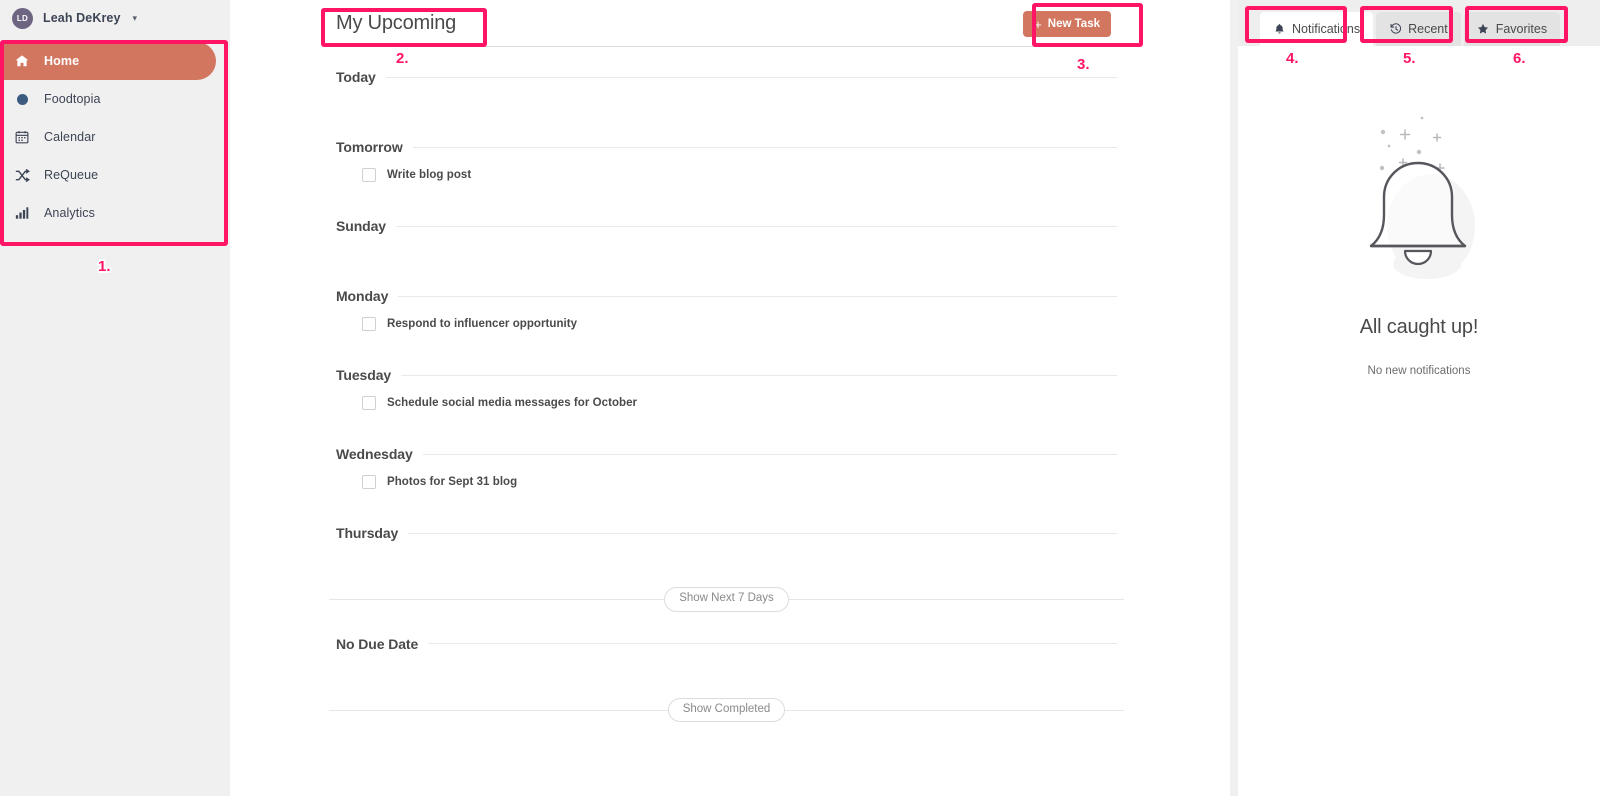 This screenshot has width=1600, height=796. Describe the element at coordinates (726, 285) in the screenshot. I see `day-header: Monday` at that location.